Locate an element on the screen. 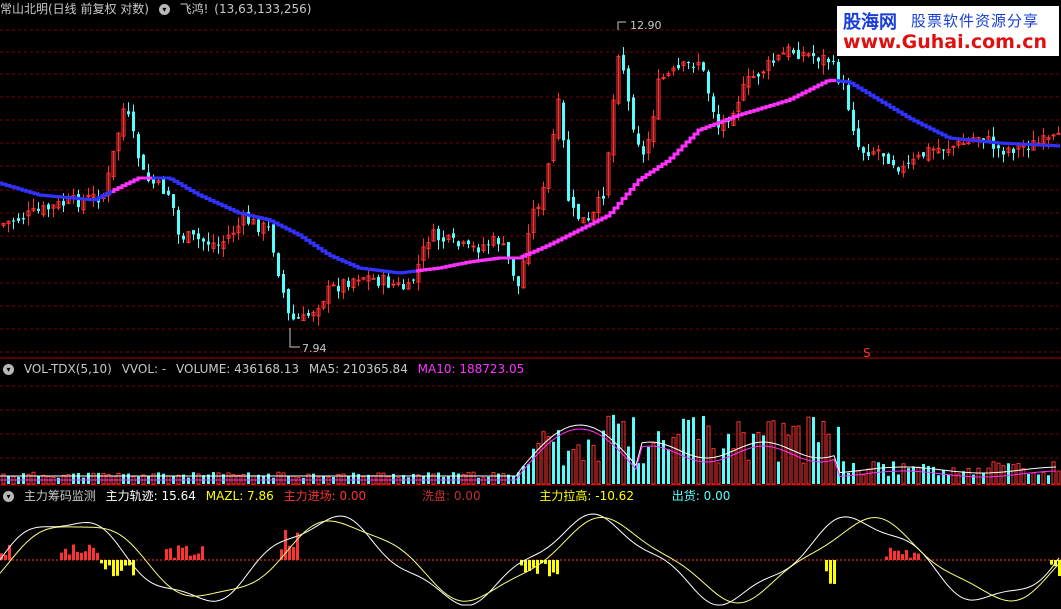  volume-value: VOLUME: 436168.13 is located at coordinates (238, 369).